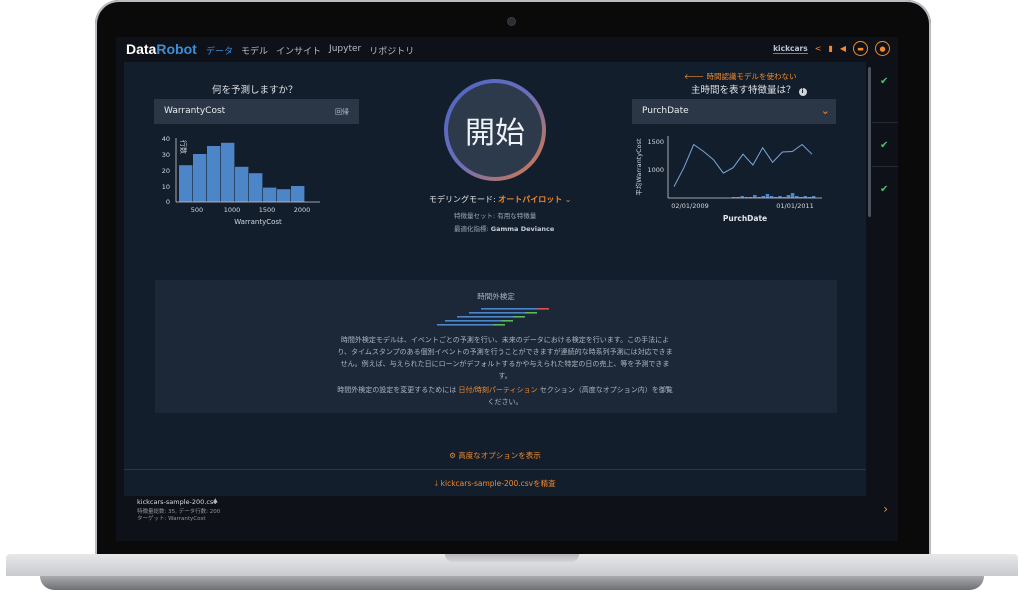  I want to click on histogram-y-tick: 0, so click(168, 202).